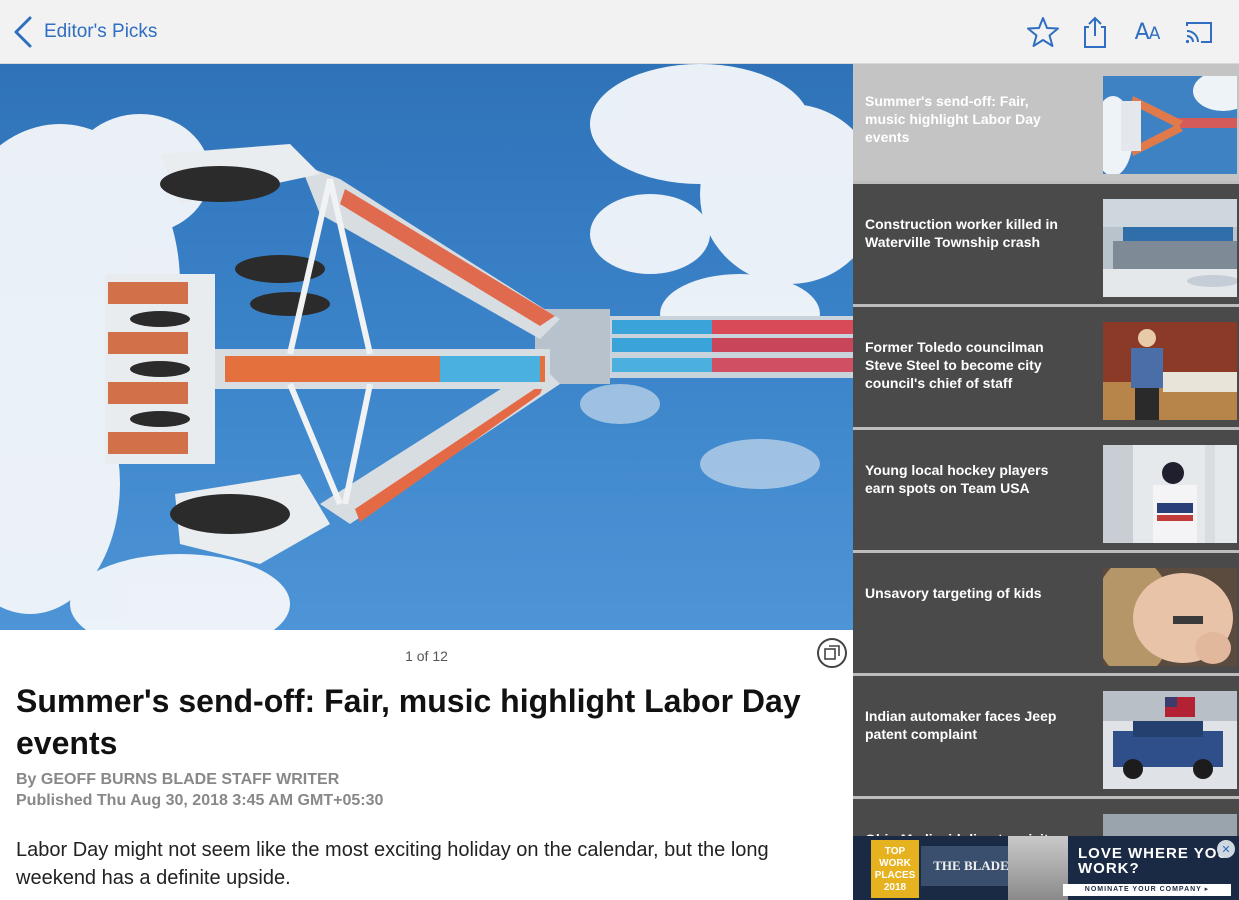  I want to click on gallery-button, so click(832, 653).